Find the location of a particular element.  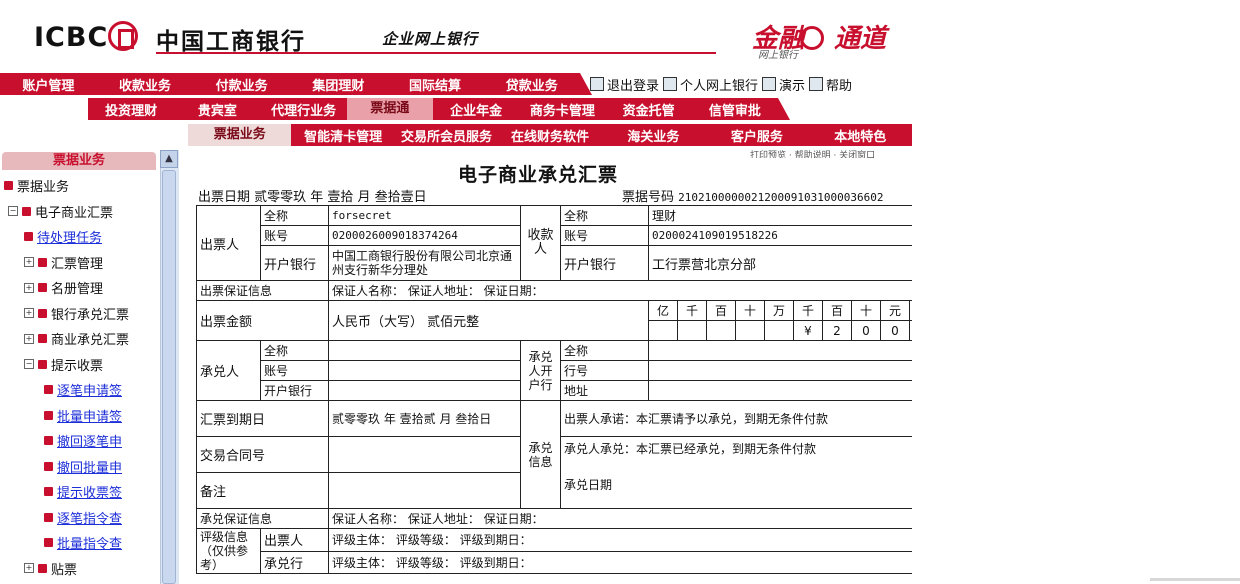

drawer-label: 出票人 is located at coordinates (228, 243).